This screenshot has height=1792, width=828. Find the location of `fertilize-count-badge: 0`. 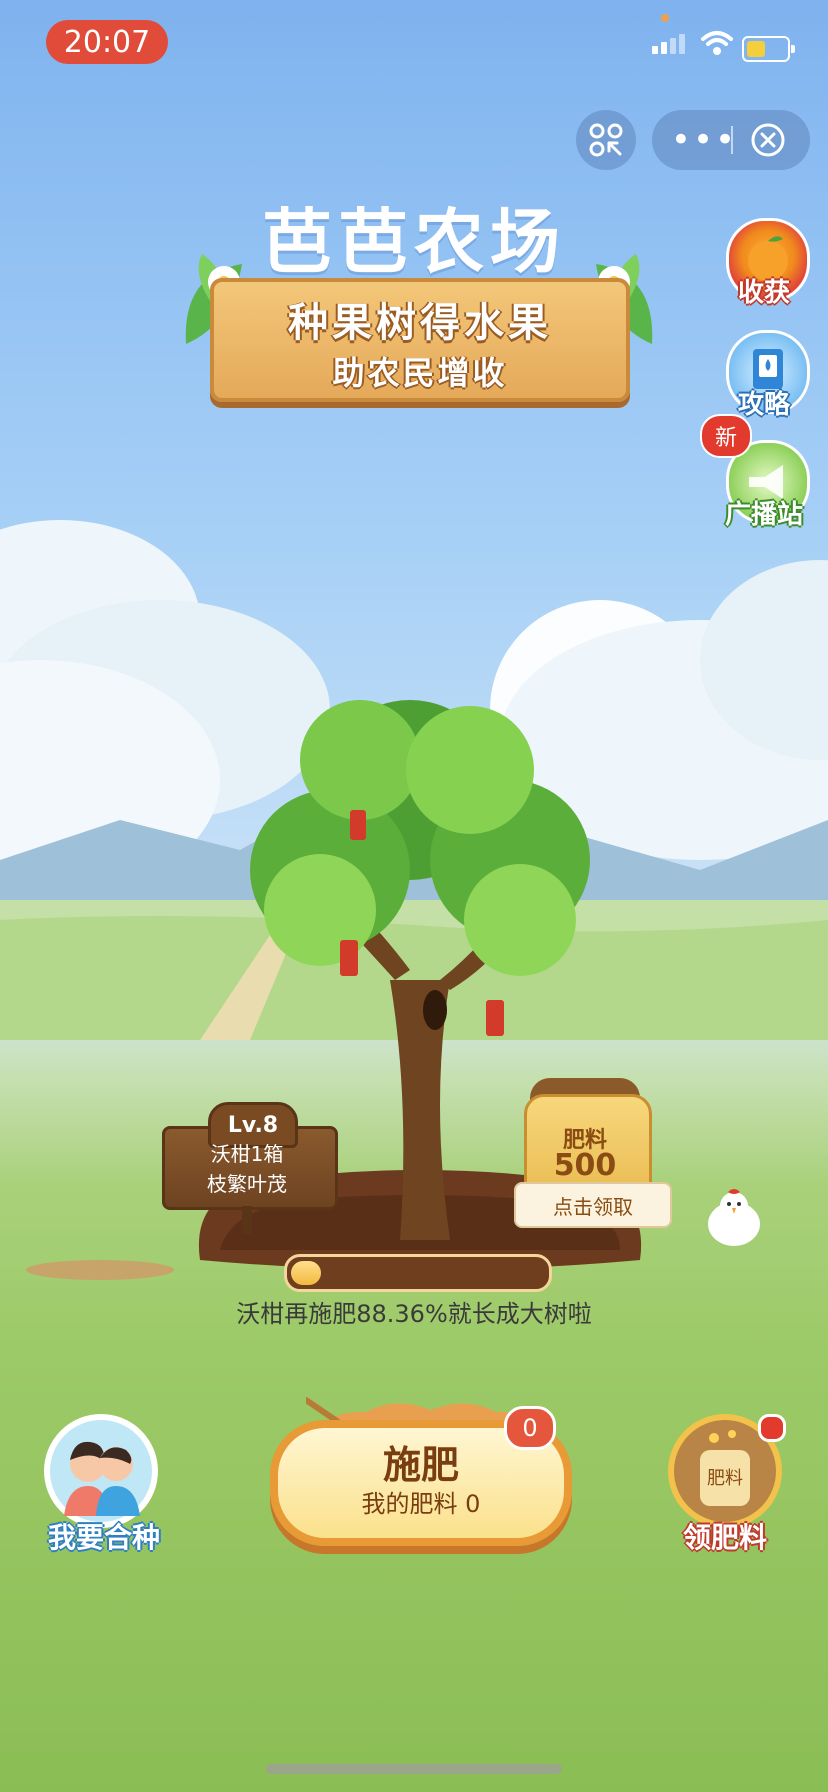

fertilize-count-badge: 0 is located at coordinates (530, 1428).